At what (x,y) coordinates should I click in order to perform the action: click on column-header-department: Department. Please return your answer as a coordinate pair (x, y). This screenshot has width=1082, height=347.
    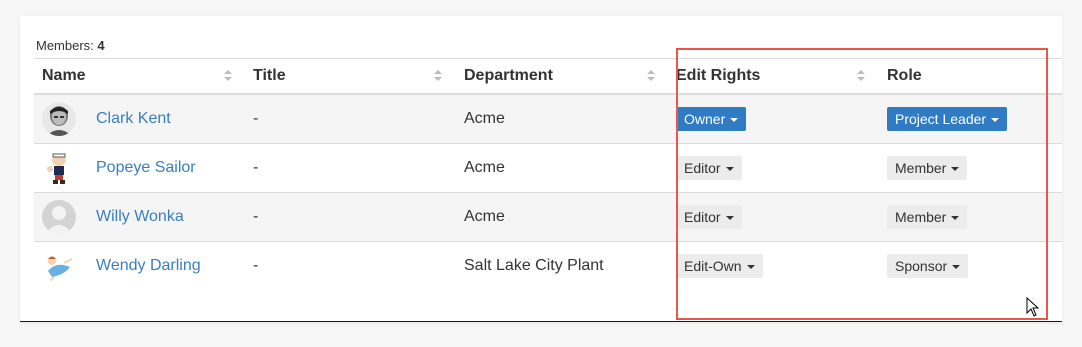
    Looking at the image, I should click on (508, 76).